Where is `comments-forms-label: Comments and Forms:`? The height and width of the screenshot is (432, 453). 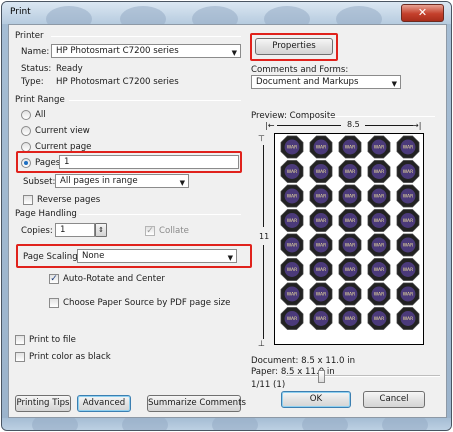
comments-forms-label: Comments and Forms: is located at coordinates (300, 70).